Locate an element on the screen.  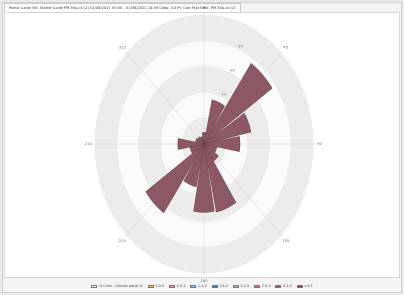
legend-item: >3.5 is located at coordinates (304, 286).